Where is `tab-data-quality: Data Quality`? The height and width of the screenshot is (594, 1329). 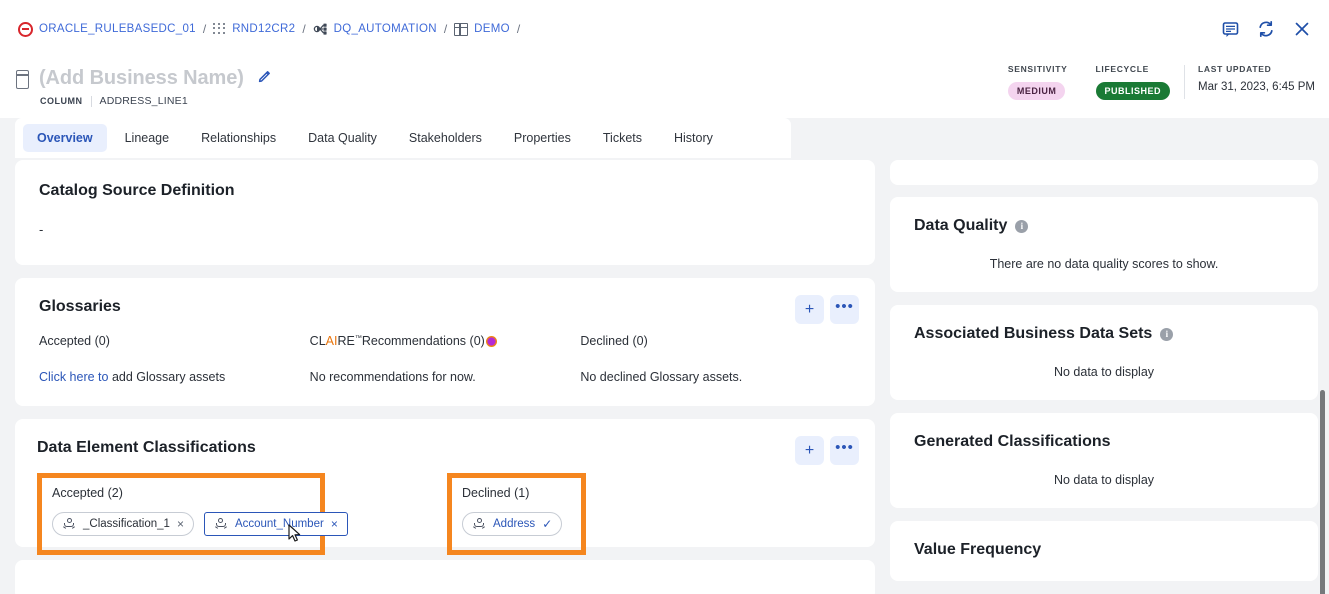
tab-data-quality: Data Quality is located at coordinates (342, 138).